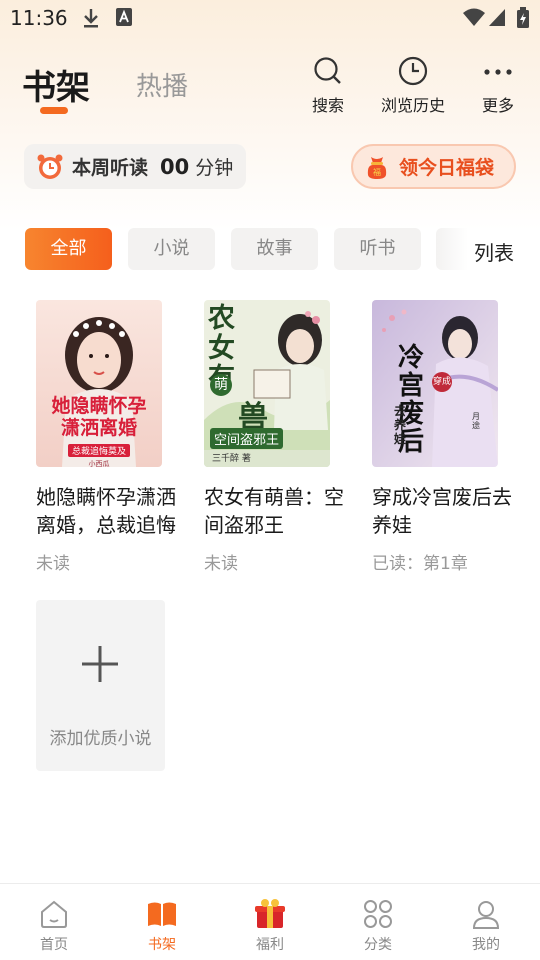 This screenshot has width=540, height=960. What do you see at coordinates (494, 251) in the screenshot?
I see `list-view-toggle: 列表` at bounding box center [494, 251].